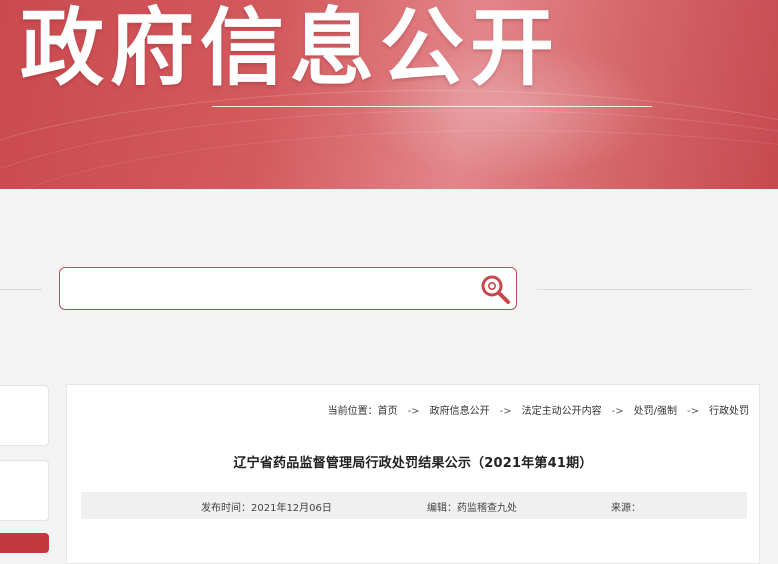  I want to click on editor-value: 药监稽查九处, so click(487, 508).